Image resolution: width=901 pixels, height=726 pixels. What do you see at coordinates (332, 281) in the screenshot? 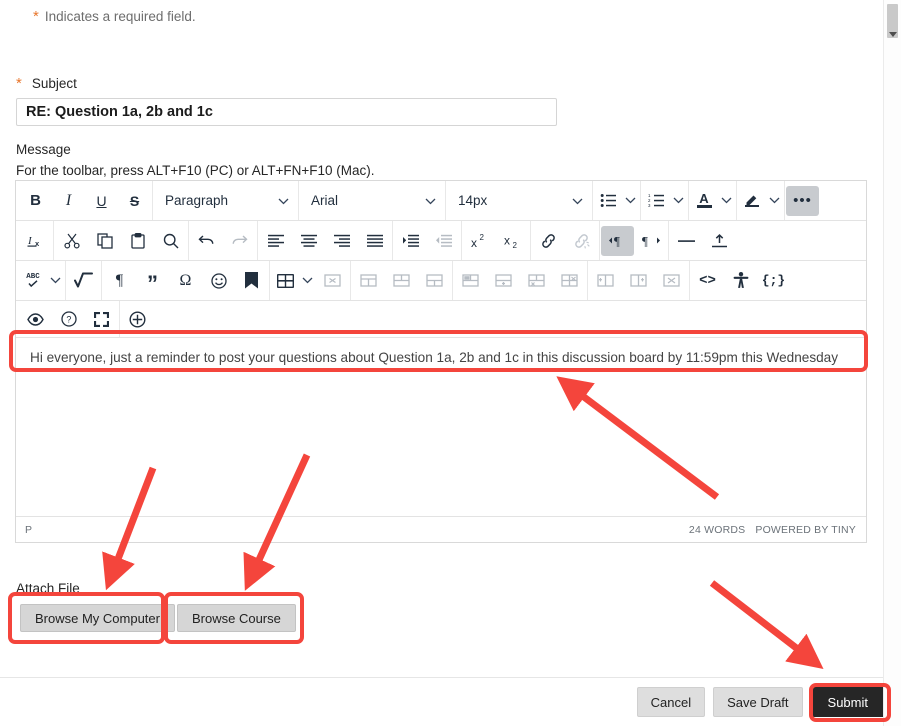
I see `delete-table-icon` at bounding box center [332, 281].